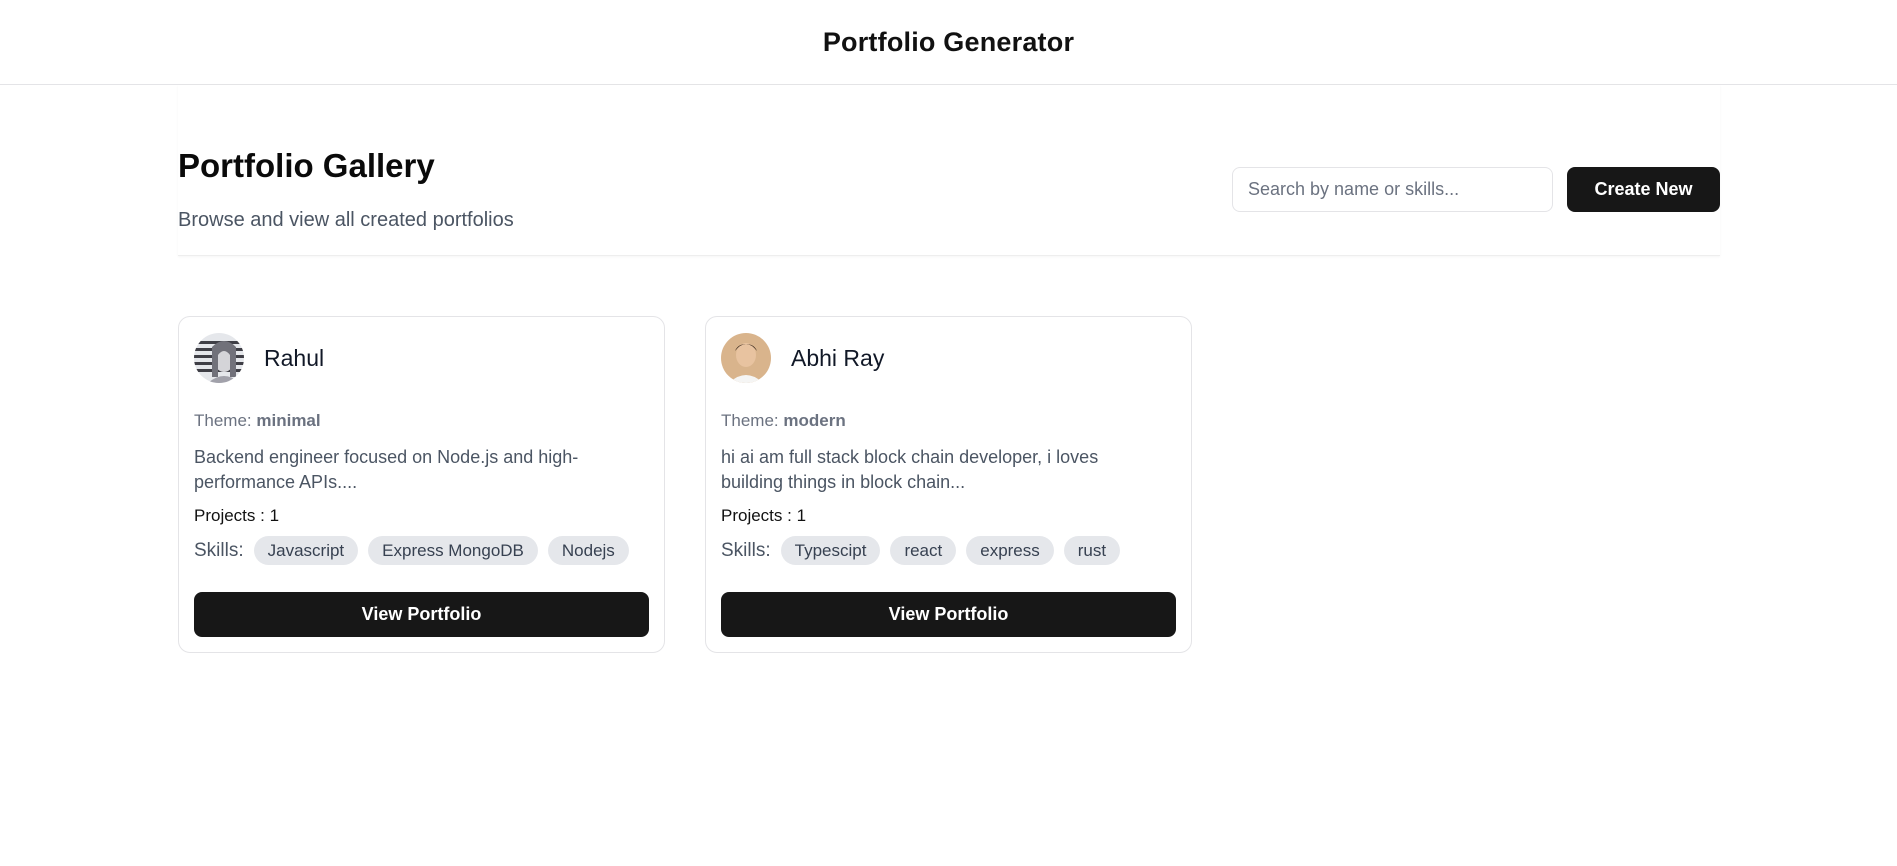 The width and height of the screenshot is (1897, 866). I want to click on top-bar: Portfolio Generator, so click(948, 42).